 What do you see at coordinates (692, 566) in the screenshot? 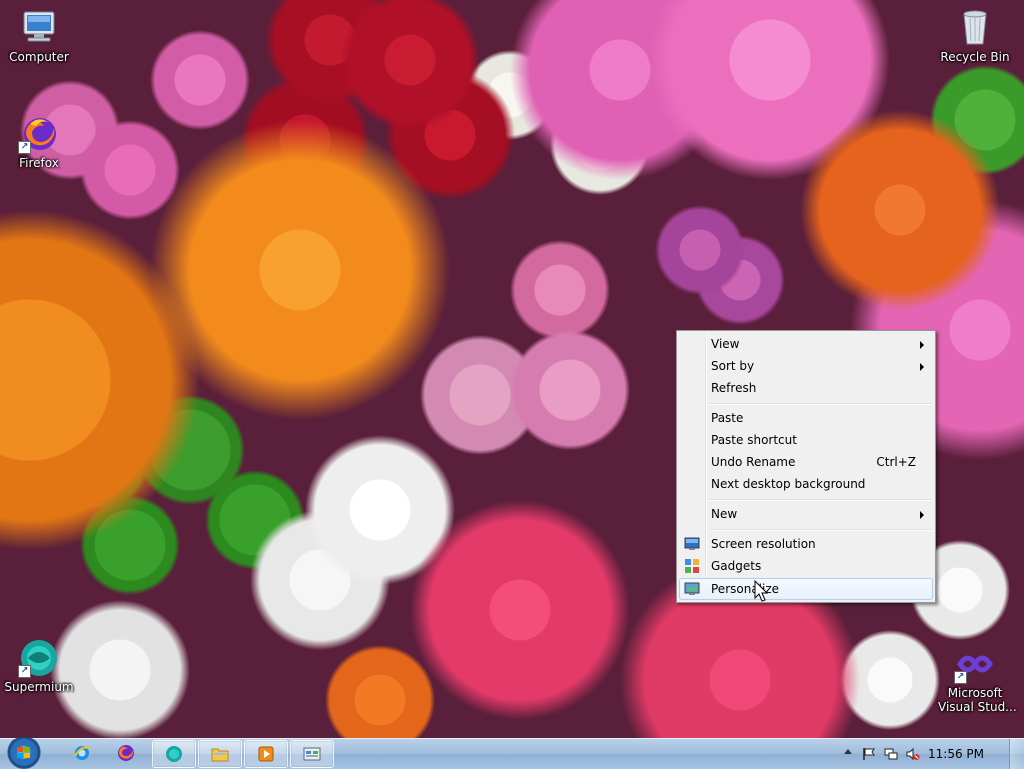
I see `gadgets-icon` at bounding box center [692, 566].